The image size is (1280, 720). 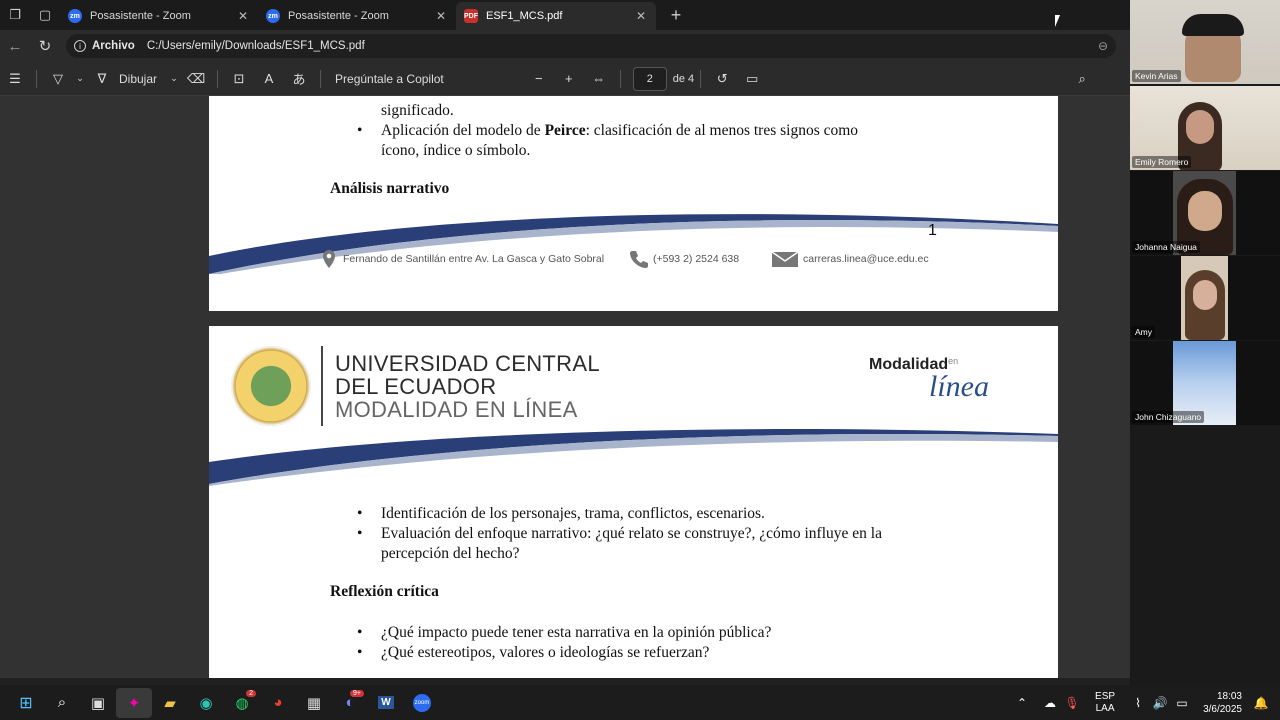 What do you see at coordinates (75, 16) in the screenshot?
I see `zoom-icon: zm` at bounding box center [75, 16].